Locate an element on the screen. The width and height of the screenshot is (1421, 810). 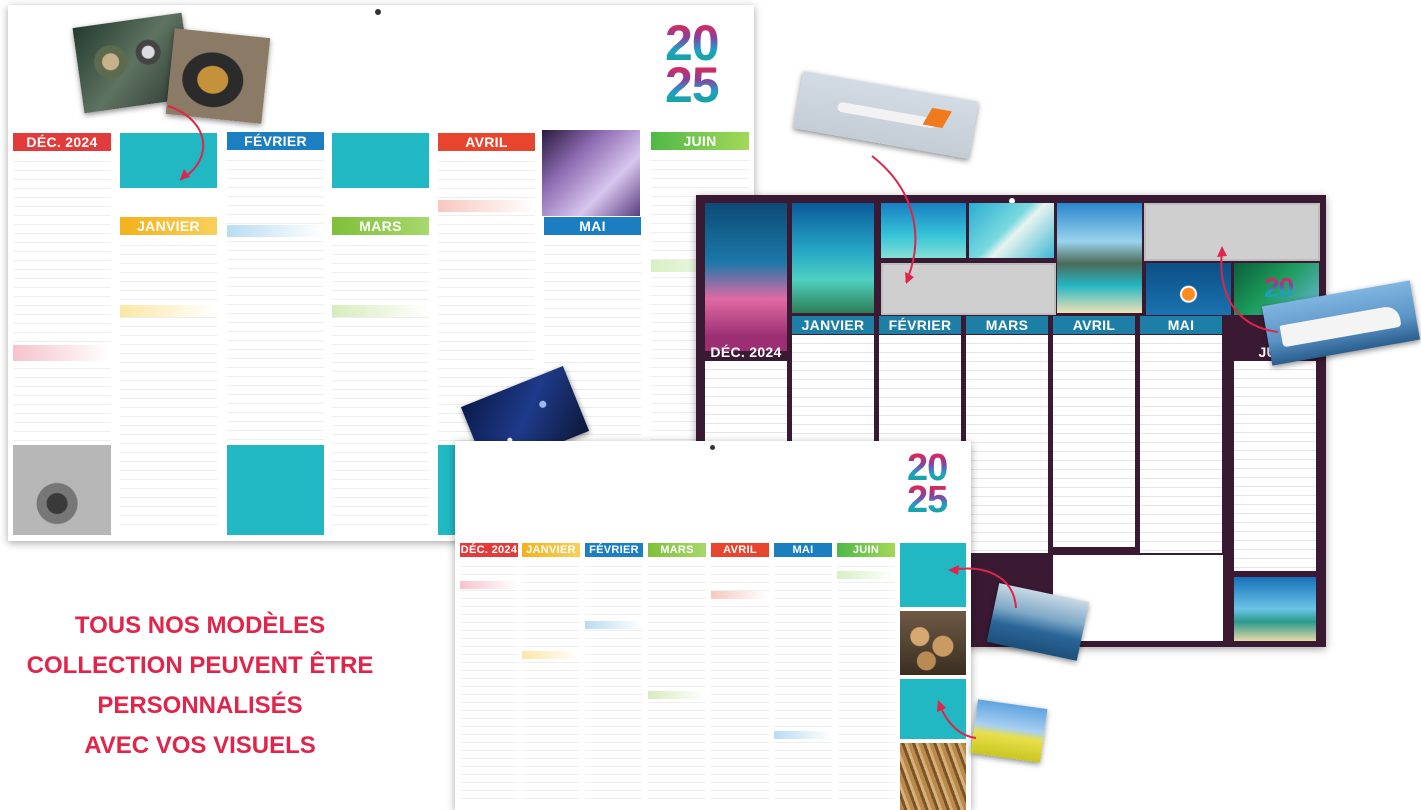
photo-sandbank is located at coordinates (1011, 230).